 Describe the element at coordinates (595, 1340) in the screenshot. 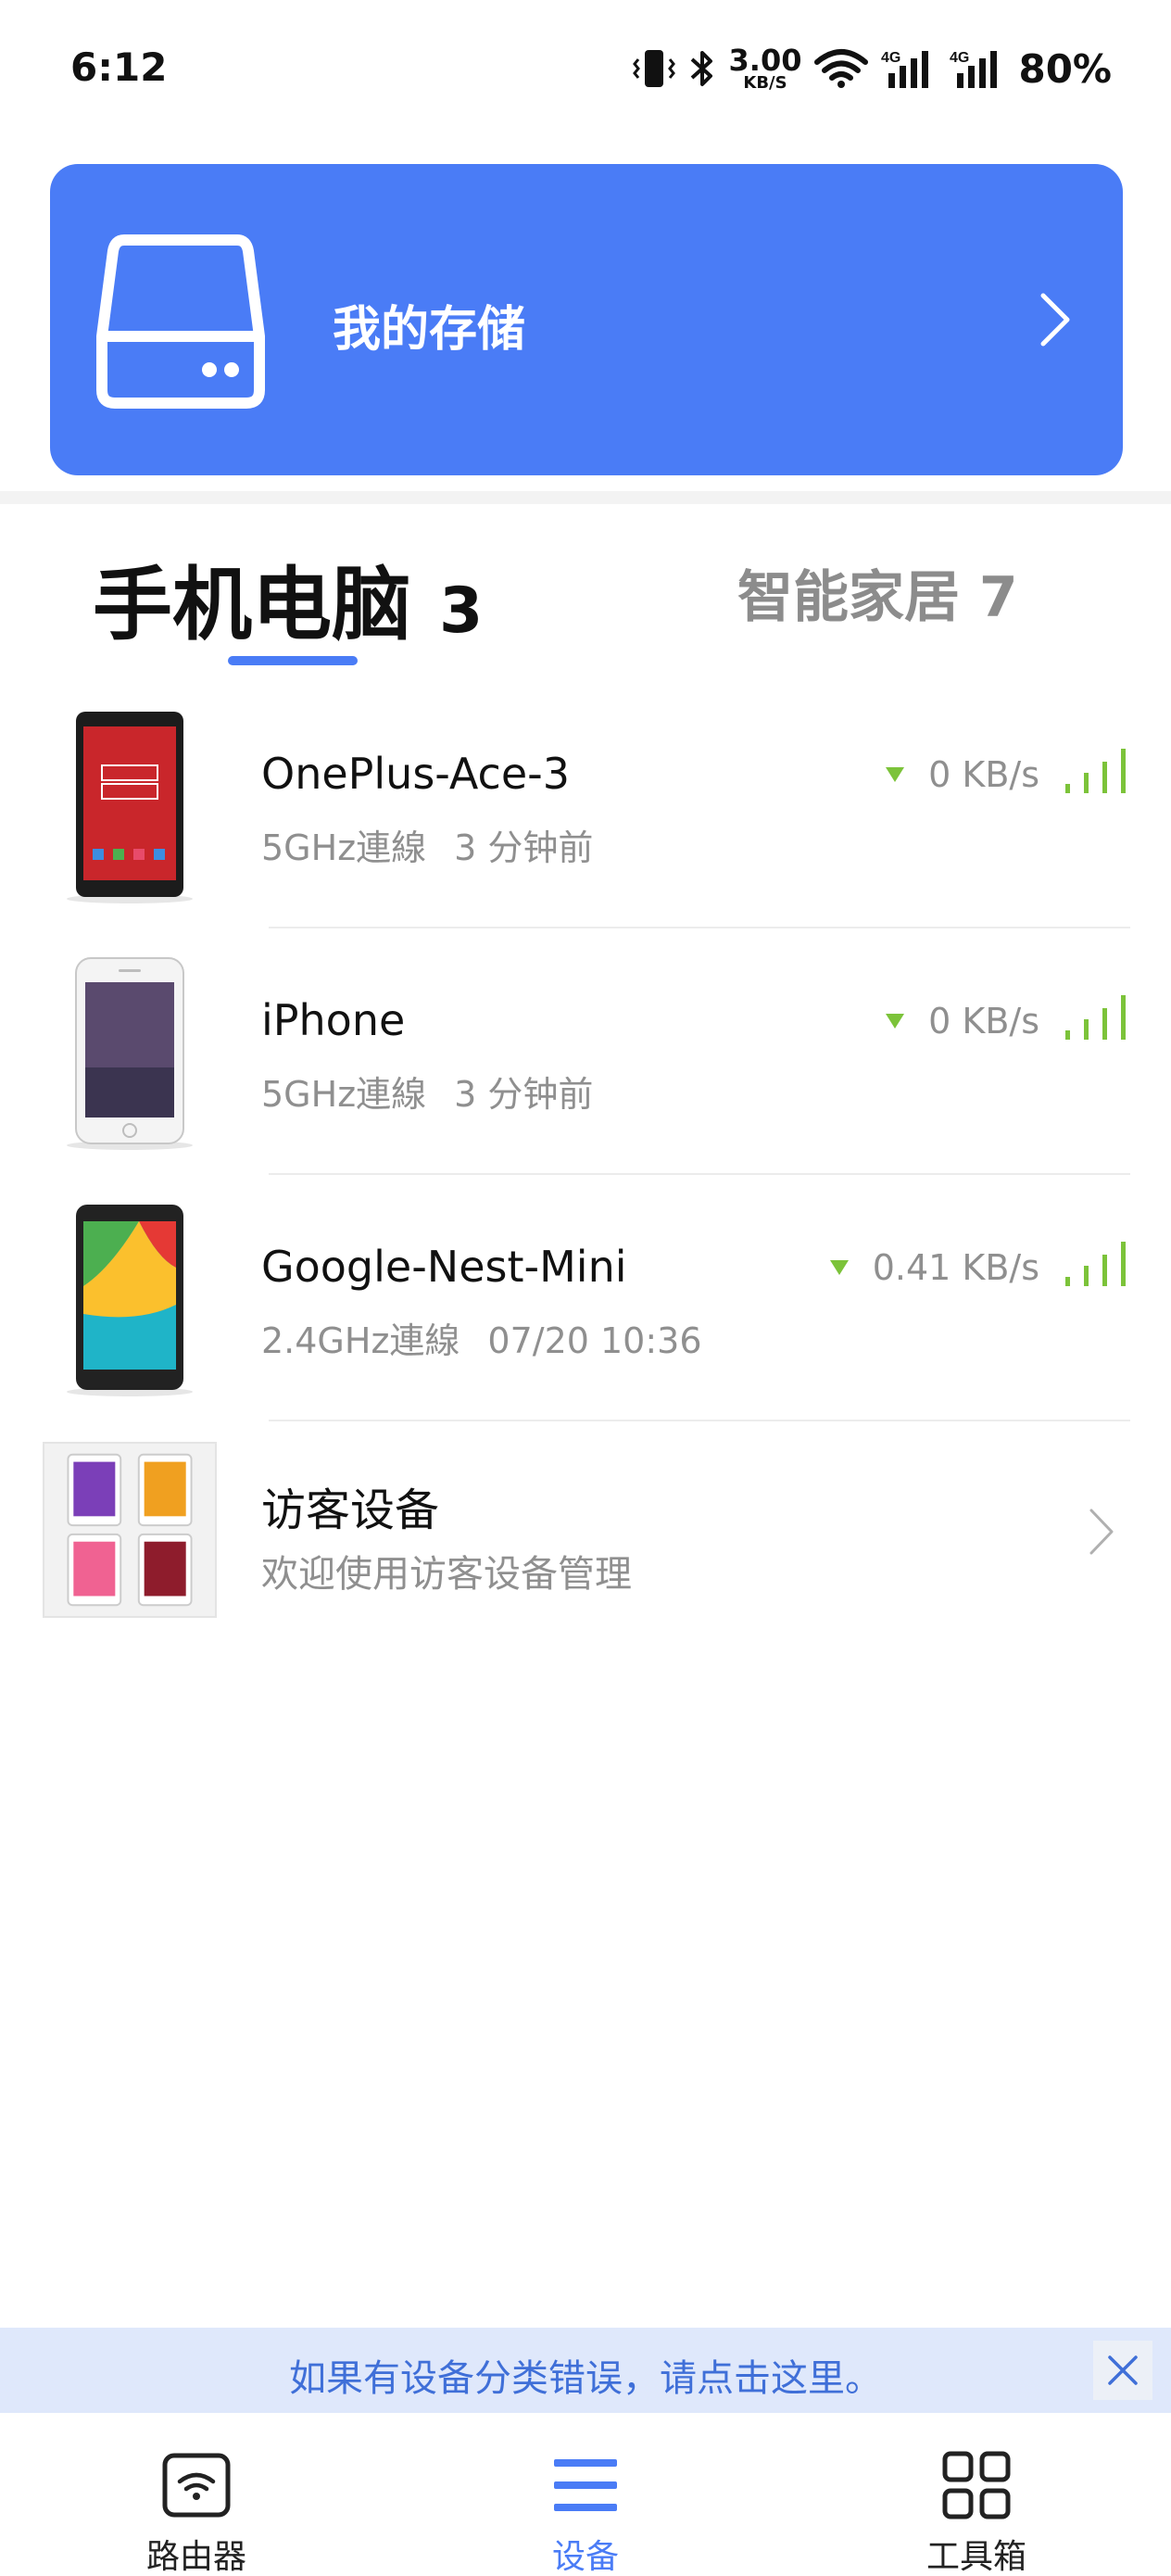

I see `device-last-seen: 07/20 10:36` at that location.